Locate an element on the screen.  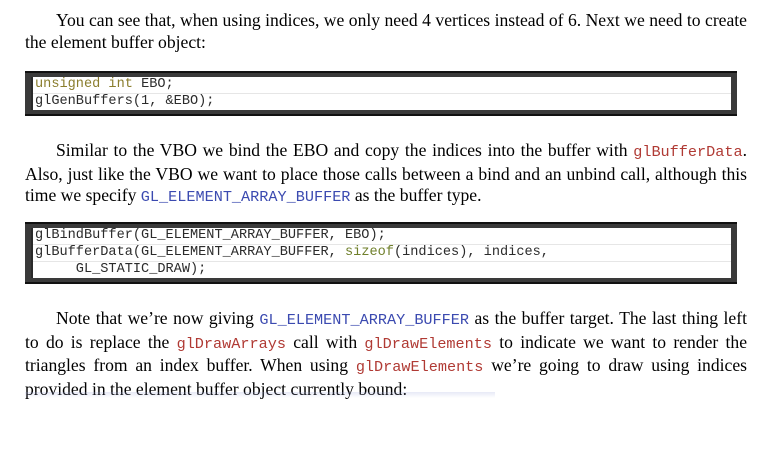
code-block-gen-ebo: unsigned int EBO; glGenBuffers(1, &EBO); is located at coordinates (381, 93).